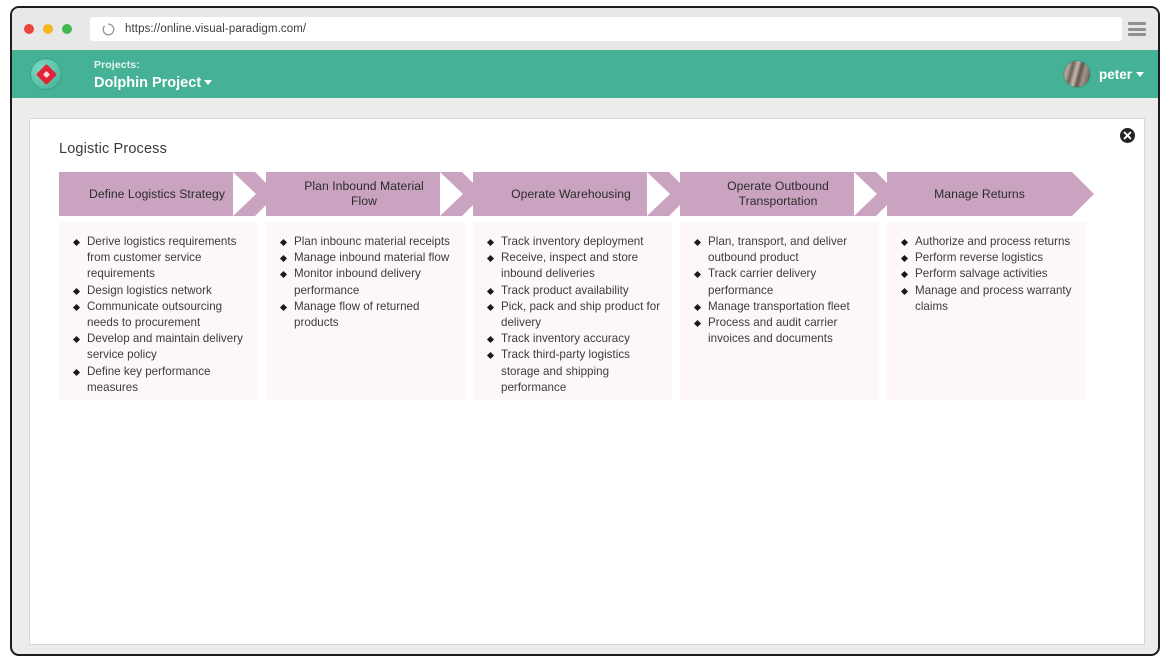  I want to click on visual-paradigm-logo-icon, so click(46, 74).